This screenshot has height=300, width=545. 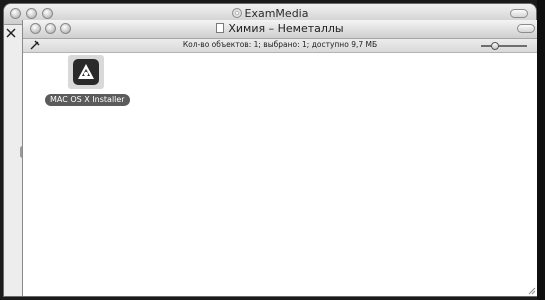 I want to click on inner-titlebar: Химия – Неметаллы, so click(x=280, y=29).